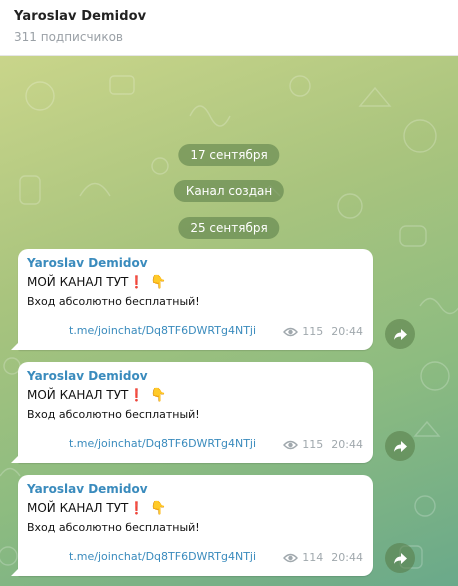 The image size is (458, 586). I want to click on message-footer: t.me/joinchat/Dq8TF6DWRTg4NTji 114 20:44, so click(195, 559).